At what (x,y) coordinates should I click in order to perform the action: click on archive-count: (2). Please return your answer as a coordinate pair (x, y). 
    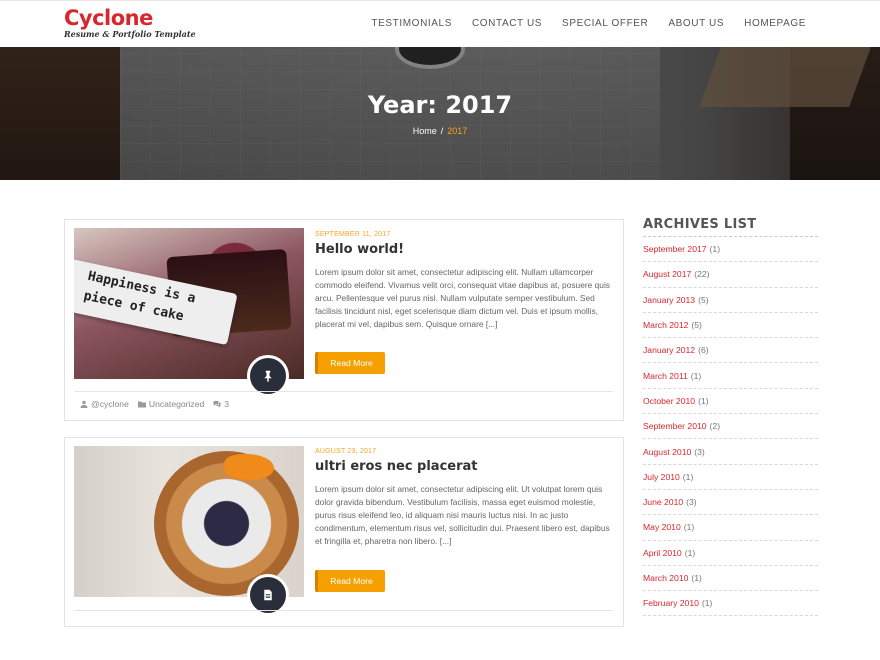
    Looking at the image, I should click on (715, 426).